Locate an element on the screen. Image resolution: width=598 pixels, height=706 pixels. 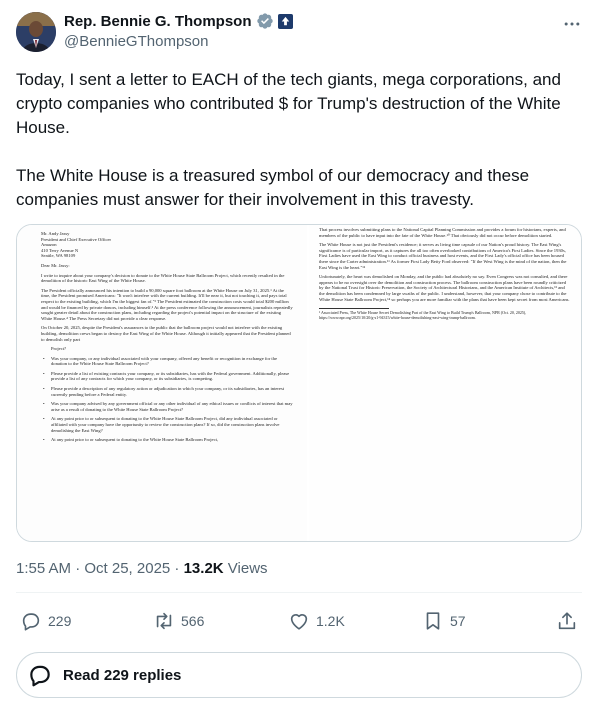
address-line: Seattle, WA 98109 is located at coordinates (58, 256).